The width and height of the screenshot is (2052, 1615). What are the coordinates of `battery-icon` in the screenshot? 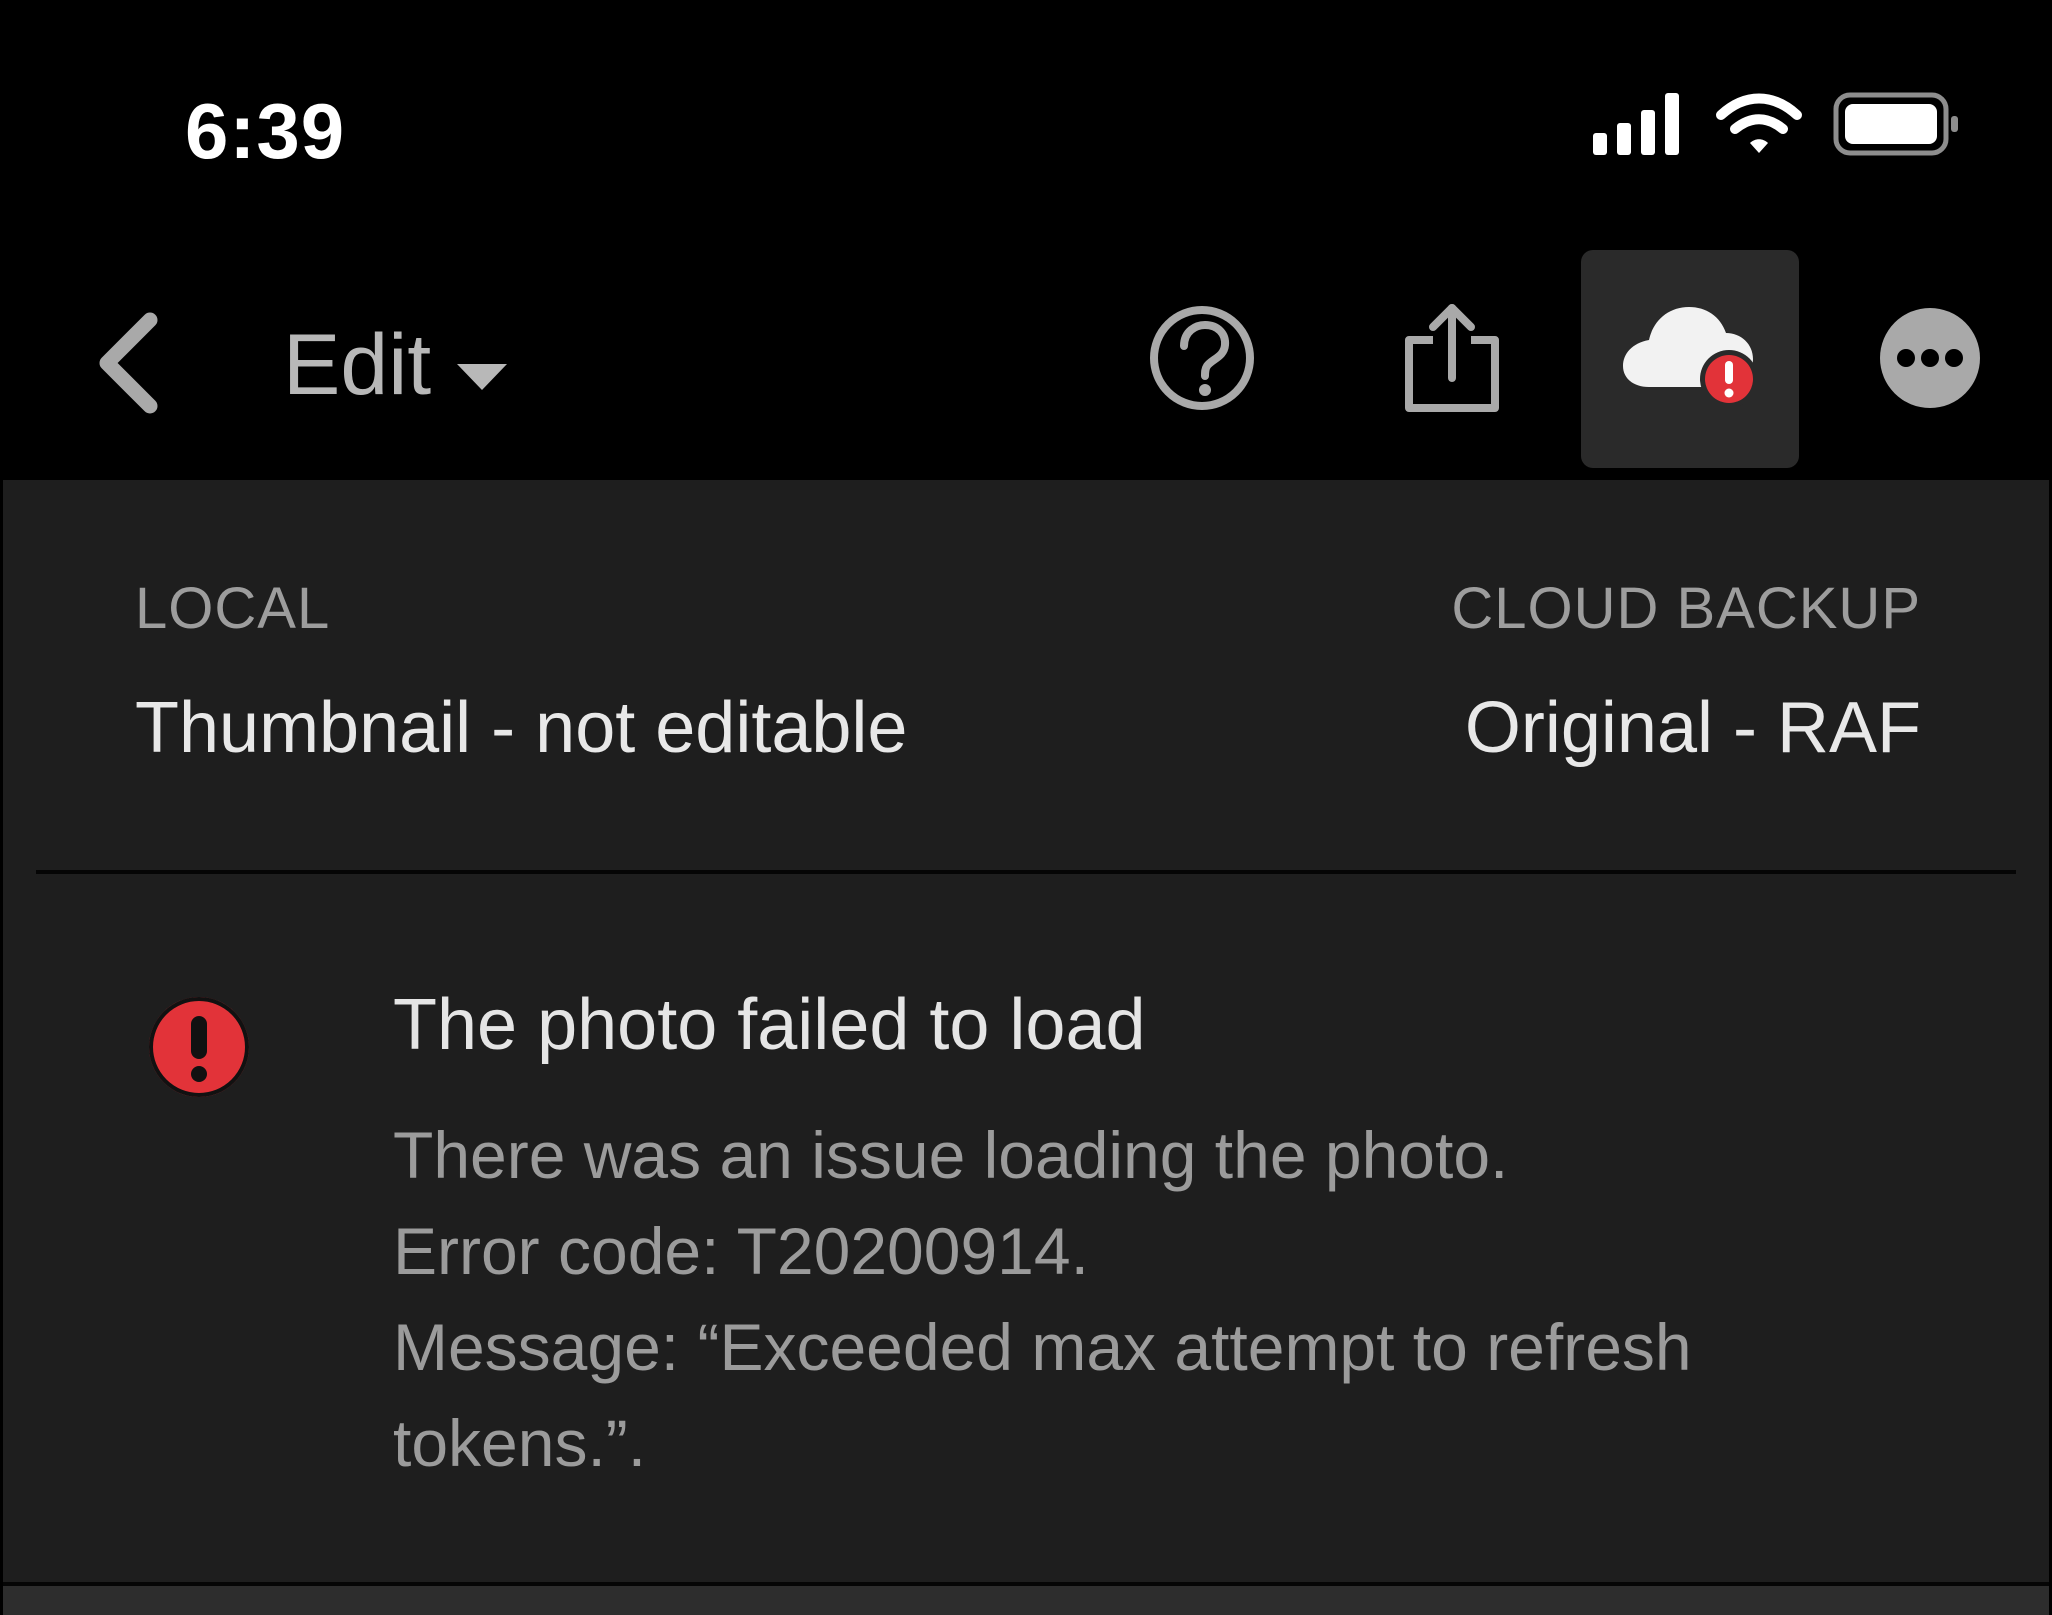 It's located at (1897, 126).